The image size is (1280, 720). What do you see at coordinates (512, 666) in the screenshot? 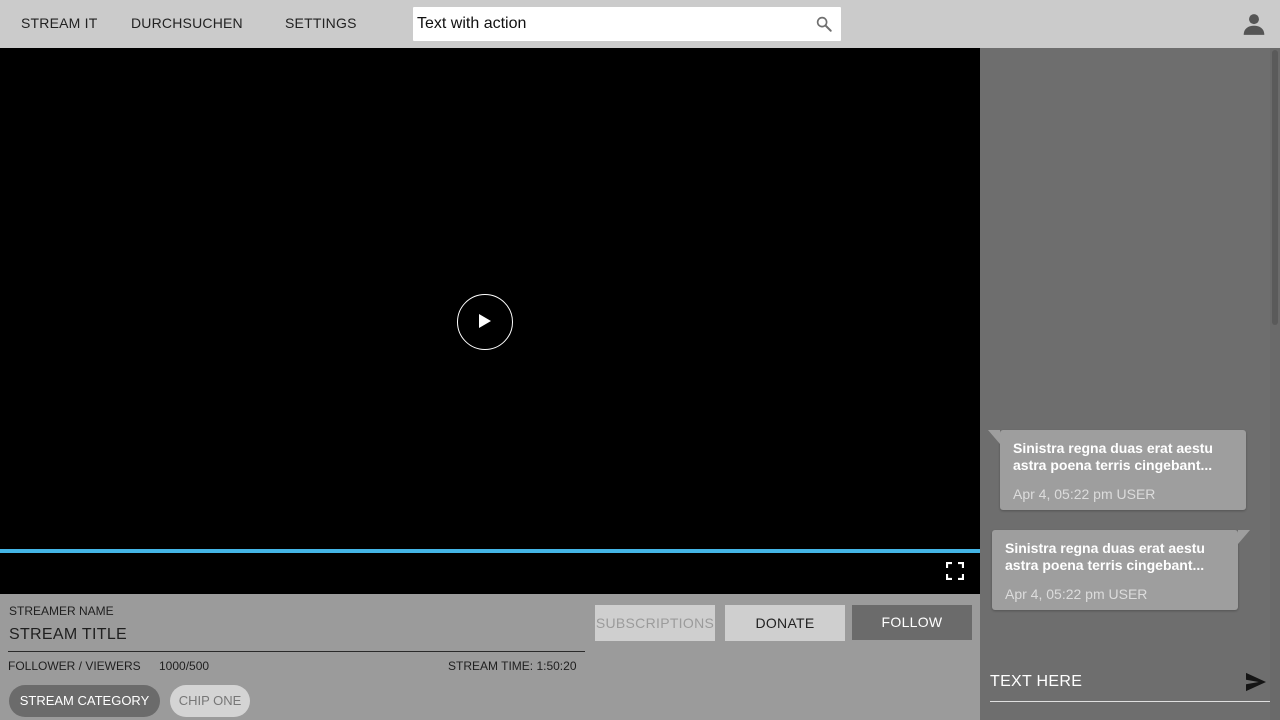
I see `stream-time: STREAM TIME: 1:50:20` at bounding box center [512, 666].